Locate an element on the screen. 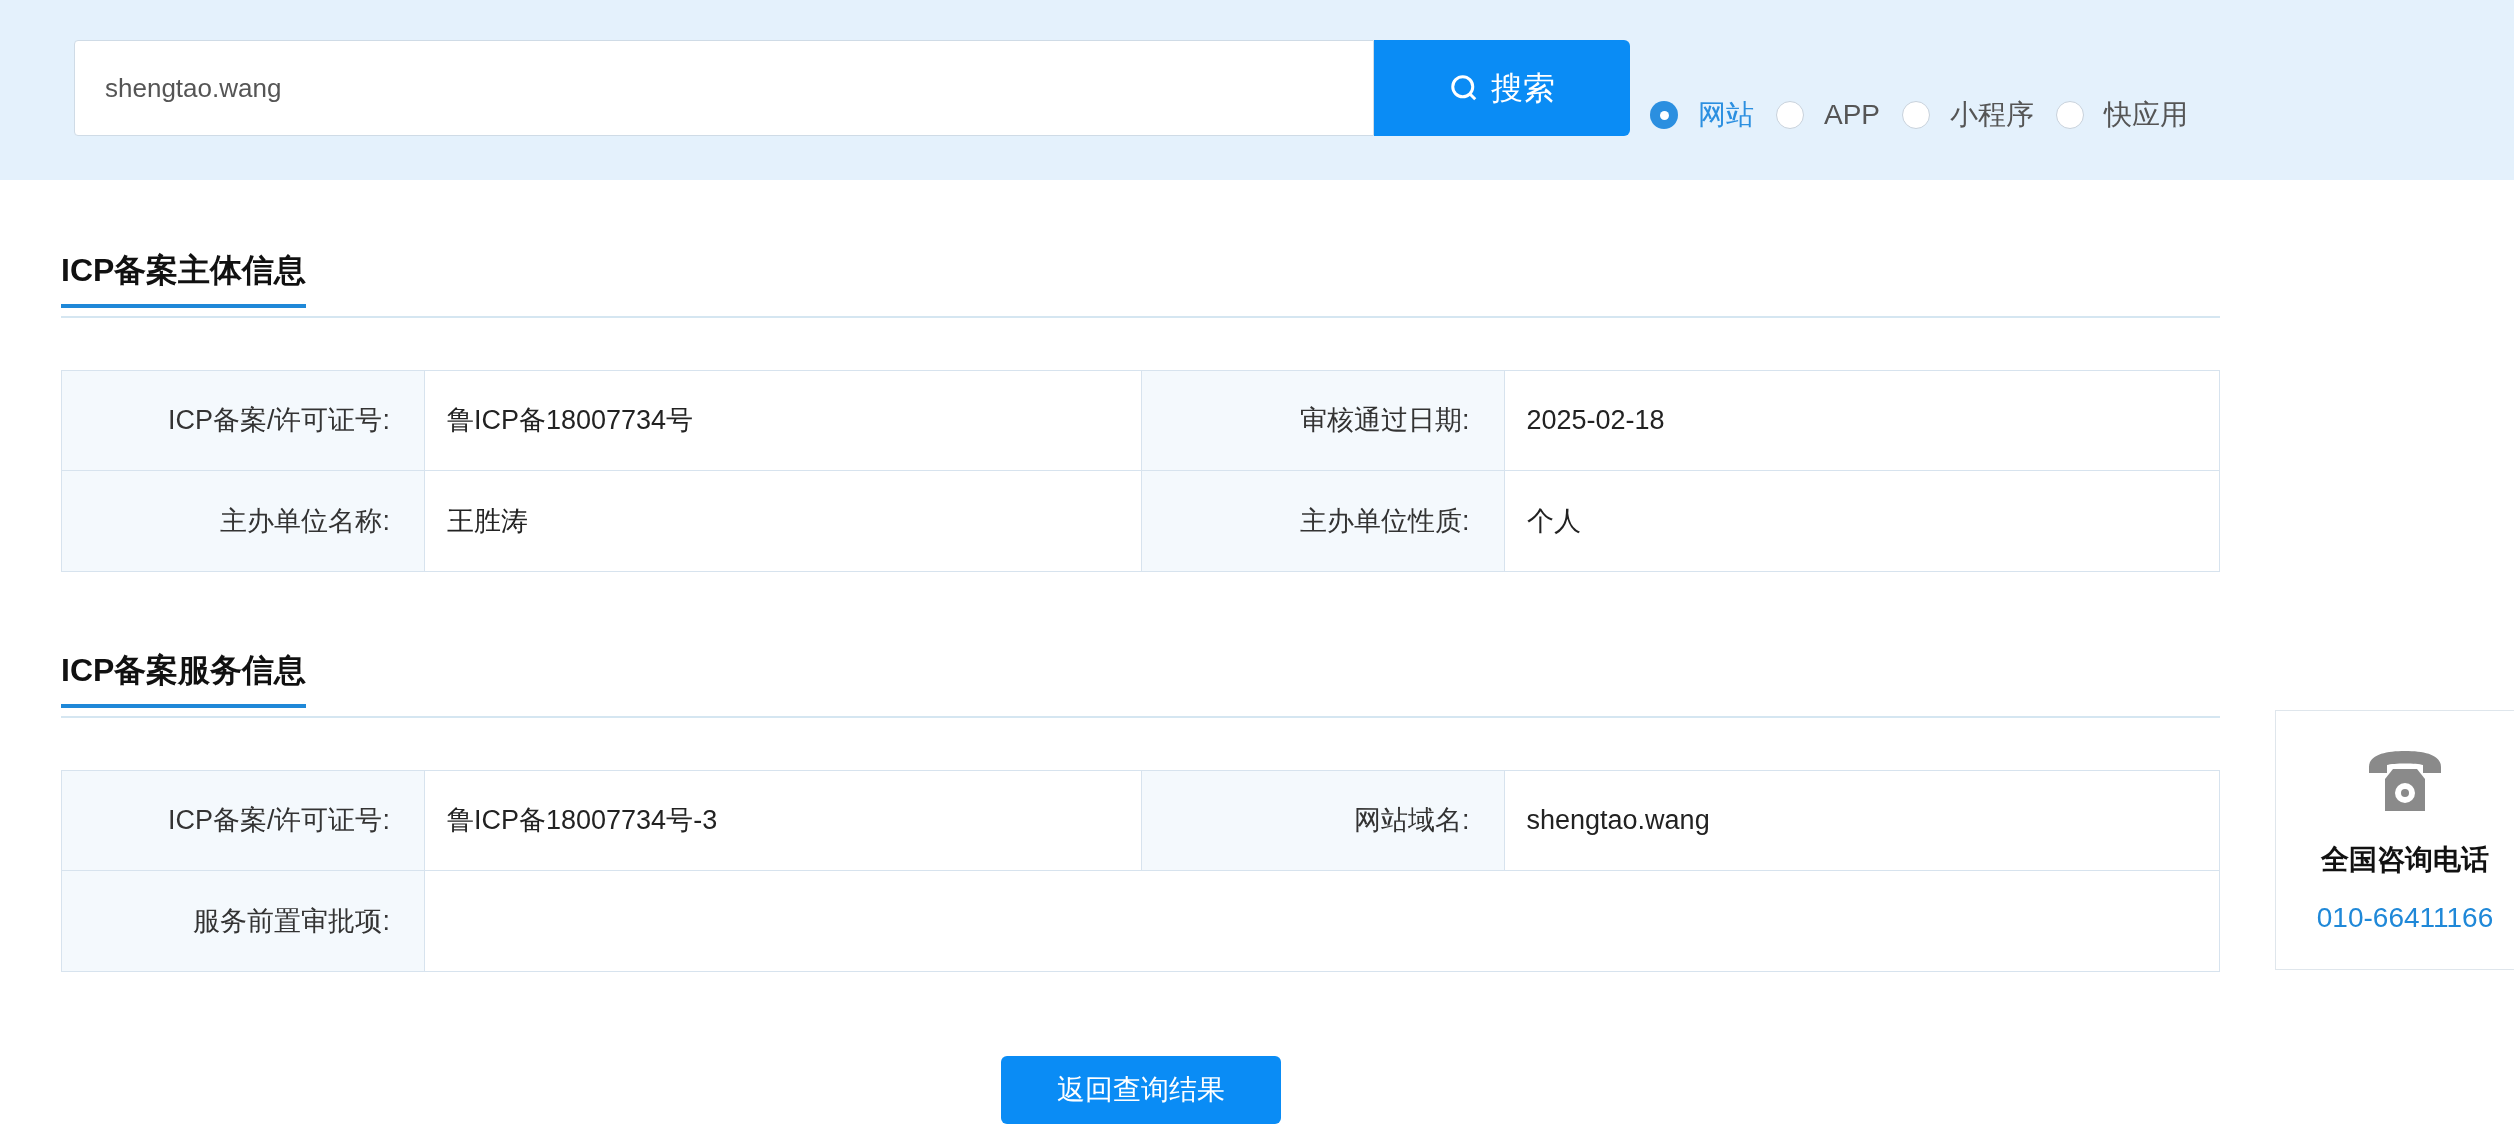 The height and width of the screenshot is (1134, 2514). type-radio: APP is located at coordinates (1838, 115).